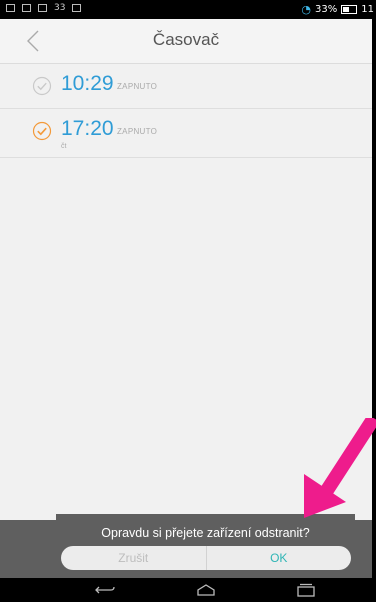 The height and width of the screenshot is (602, 376). What do you see at coordinates (367, 9) in the screenshot?
I see `clock: 11` at bounding box center [367, 9].